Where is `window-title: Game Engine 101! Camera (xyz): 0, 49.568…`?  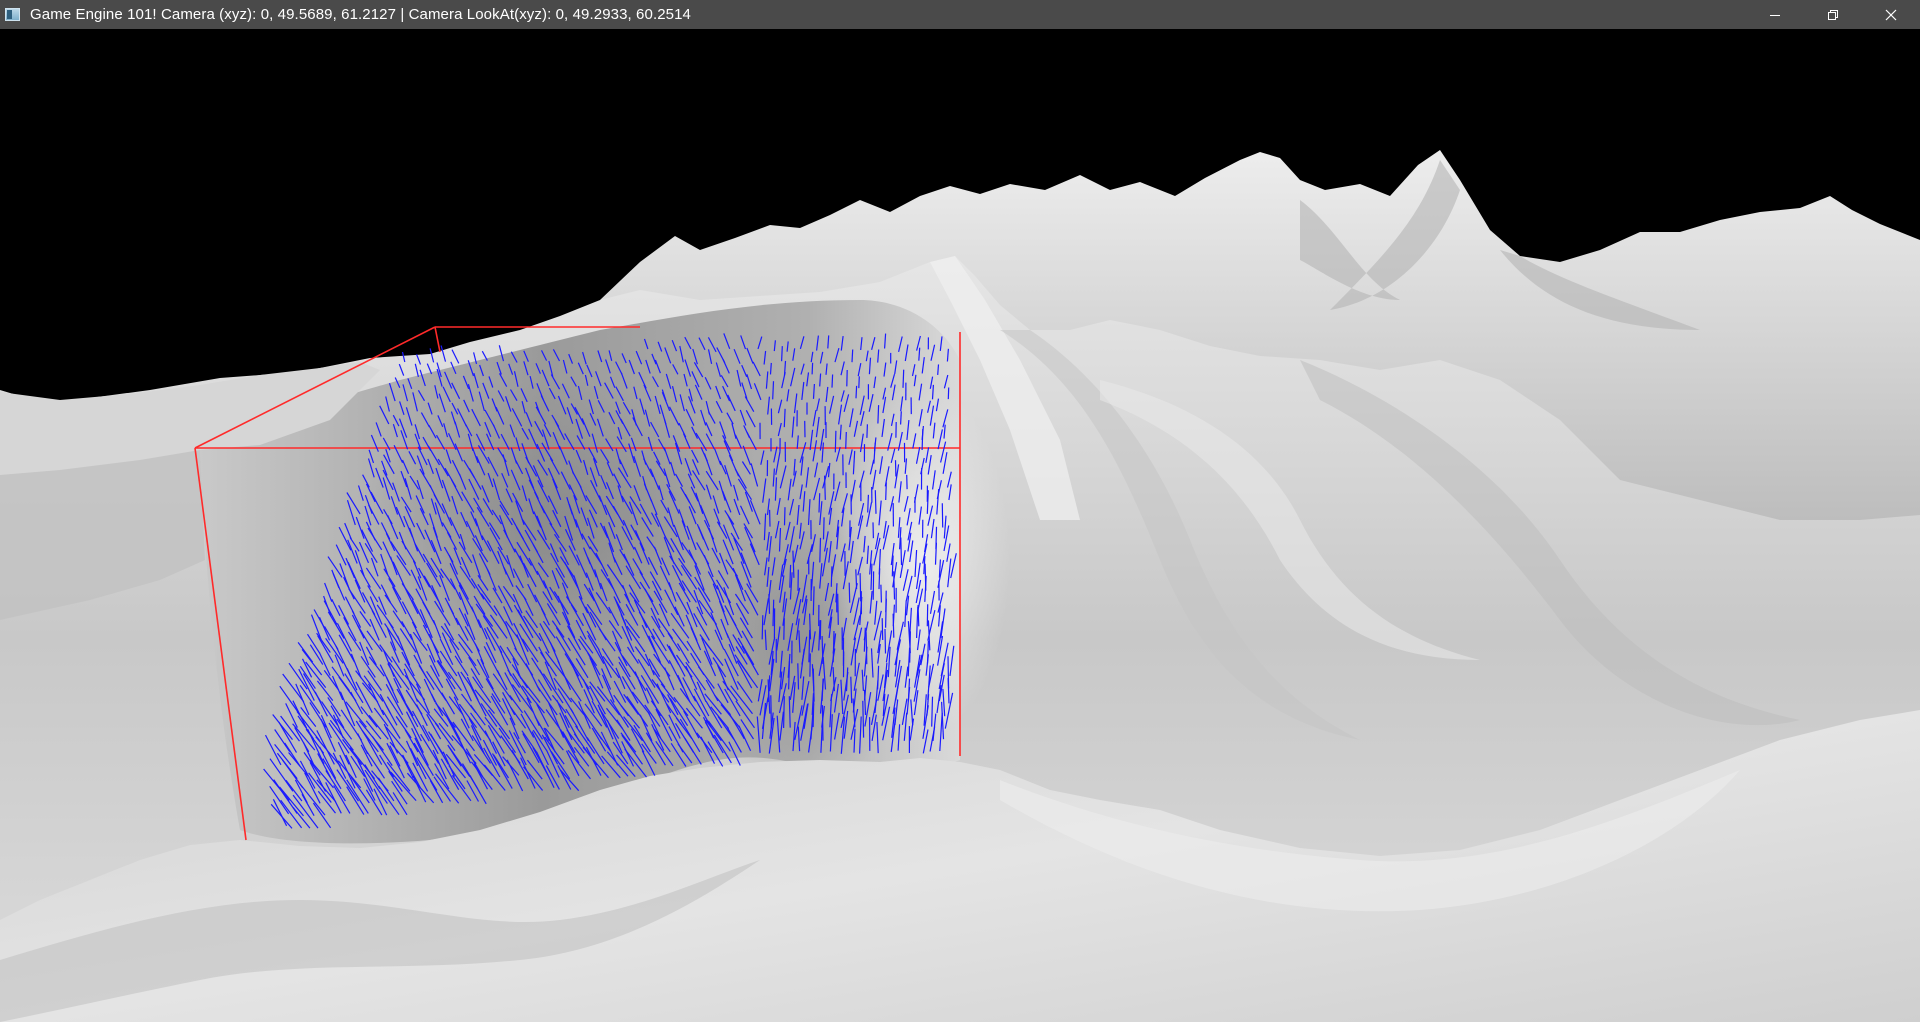
window-title: Game Engine 101! Camera (xyz): 0, 49.568… is located at coordinates (360, 14).